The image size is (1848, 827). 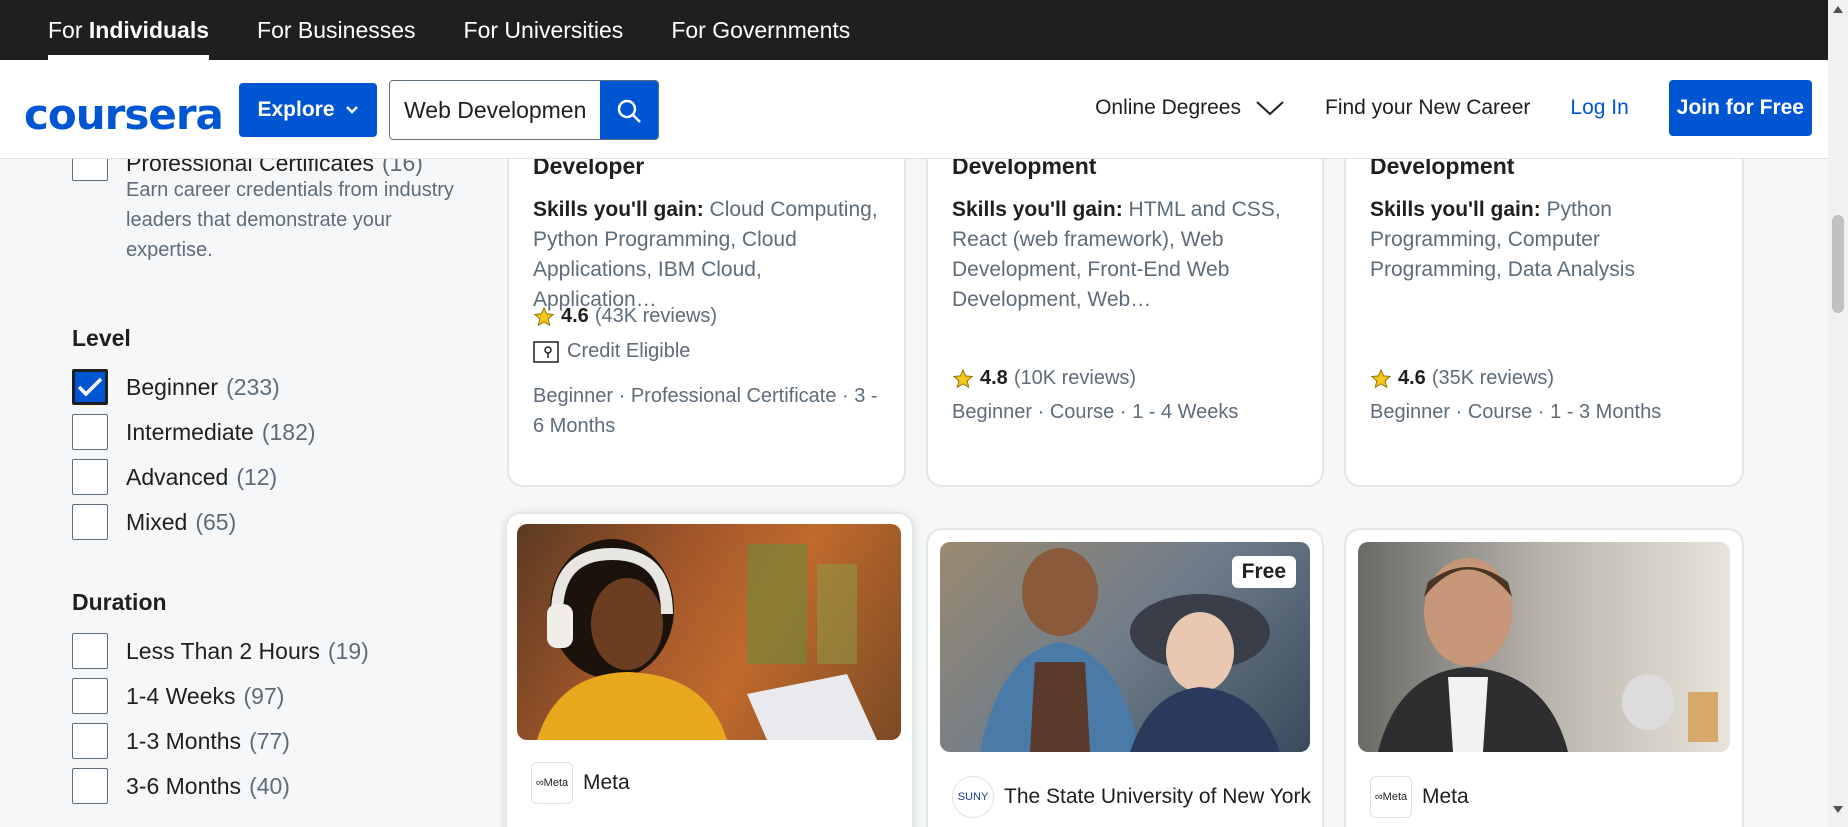 I want to click on filter-count: (19), so click(x=348, y=651).